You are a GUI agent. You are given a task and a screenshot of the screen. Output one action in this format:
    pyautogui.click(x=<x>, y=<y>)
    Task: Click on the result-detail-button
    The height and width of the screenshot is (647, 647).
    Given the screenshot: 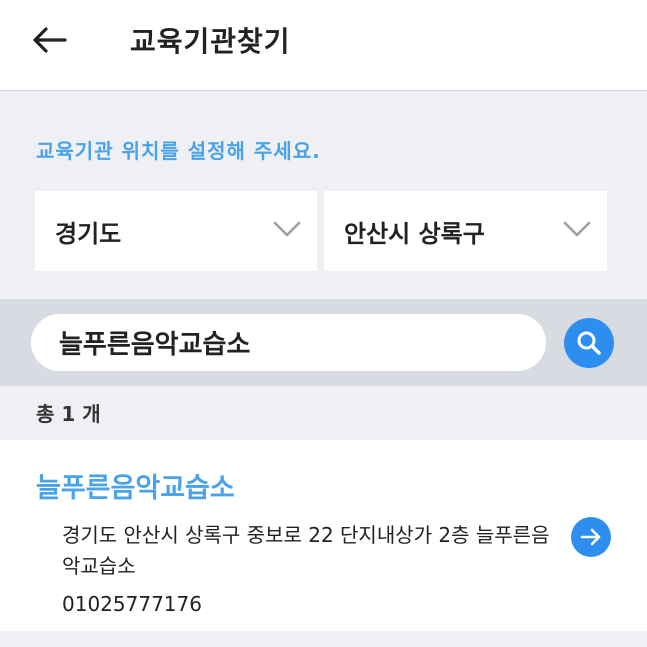 What is the action you would take?
    pyautogui.click(x=591, y=537)
    